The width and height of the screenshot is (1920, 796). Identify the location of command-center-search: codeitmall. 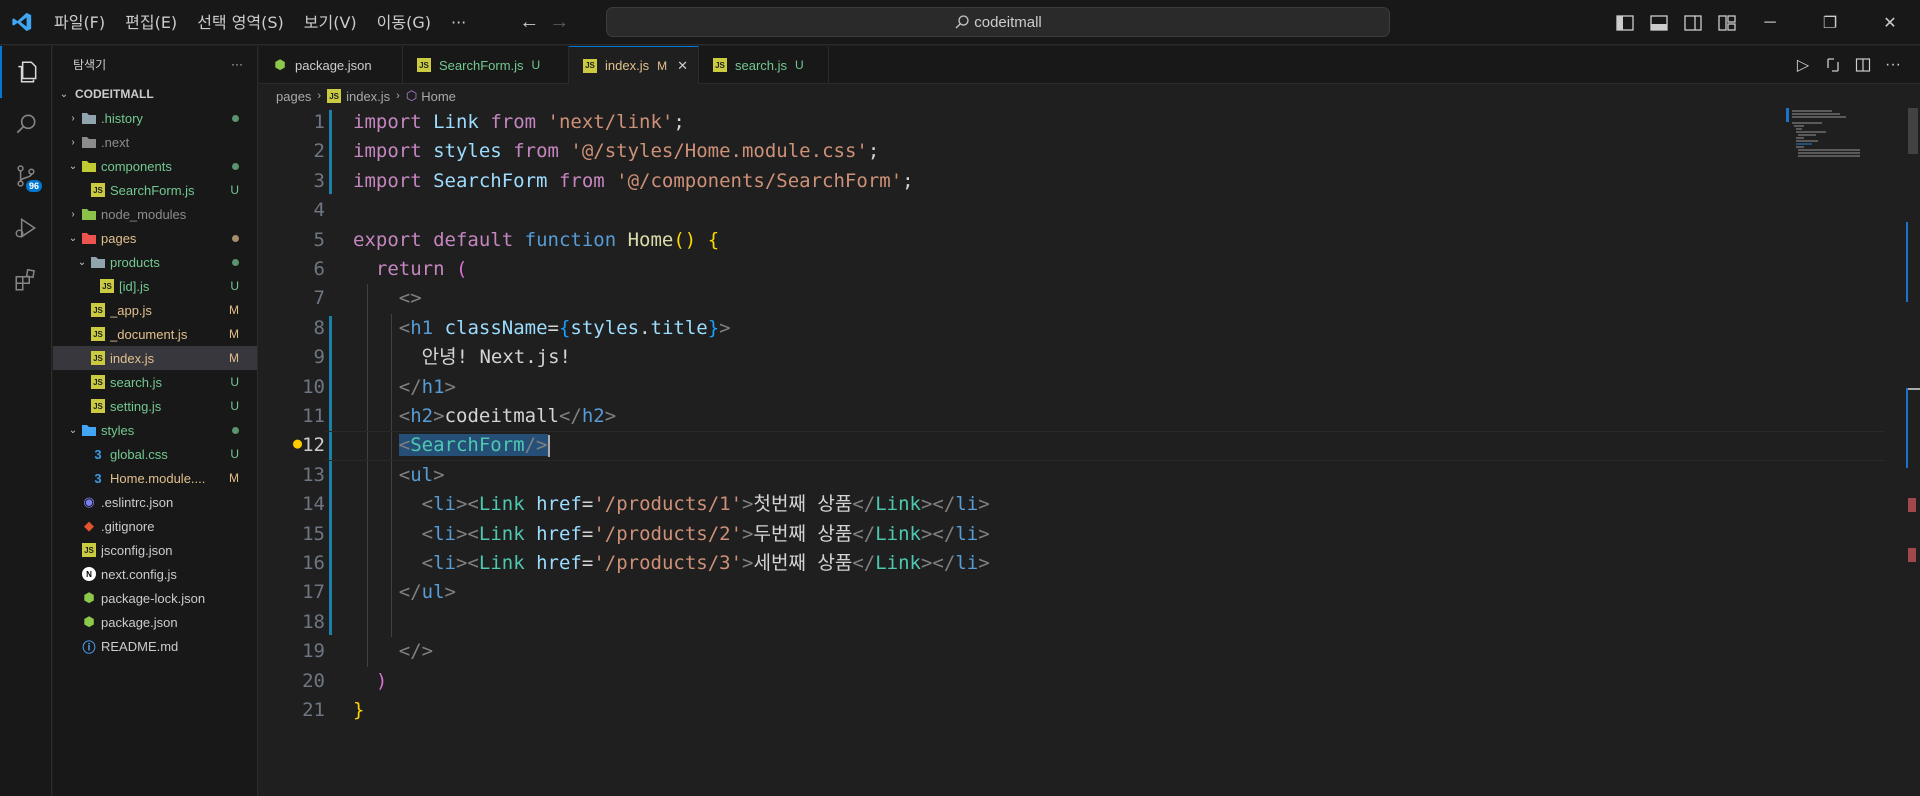
(998, 22).